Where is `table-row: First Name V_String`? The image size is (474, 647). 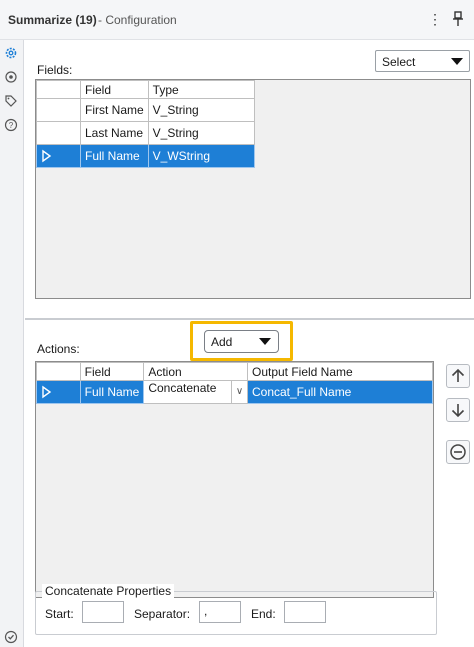 table-row: First Name V_String is located at coordinates (145, 110).